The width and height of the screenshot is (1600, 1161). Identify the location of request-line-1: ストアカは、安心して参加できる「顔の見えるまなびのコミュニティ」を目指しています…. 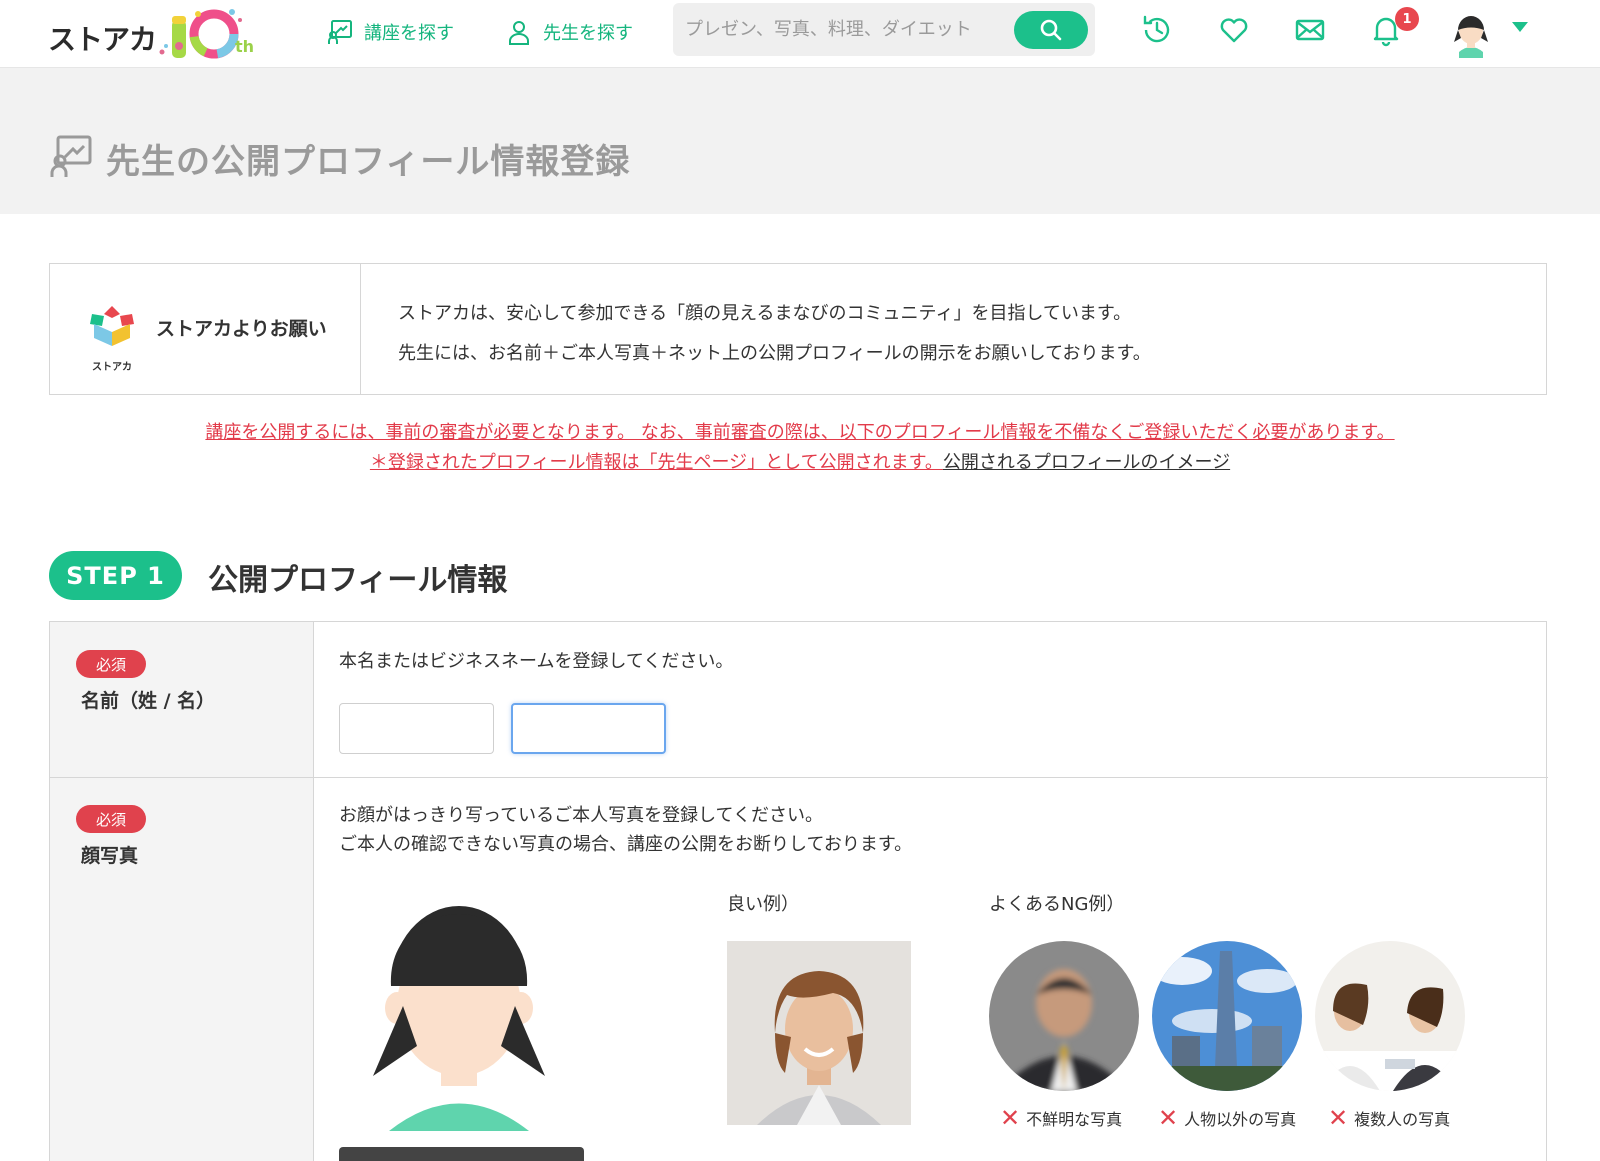
(765, 313).